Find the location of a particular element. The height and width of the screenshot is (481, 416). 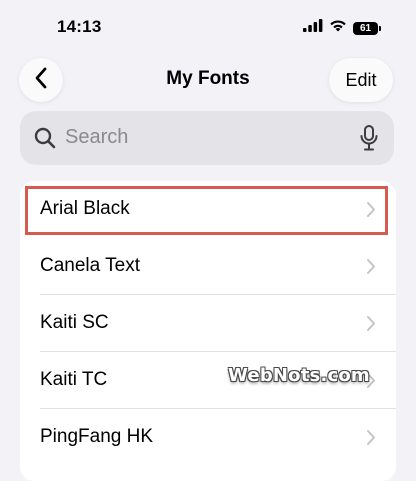

font-name: Canela Text is located at coordinates (90, 265).